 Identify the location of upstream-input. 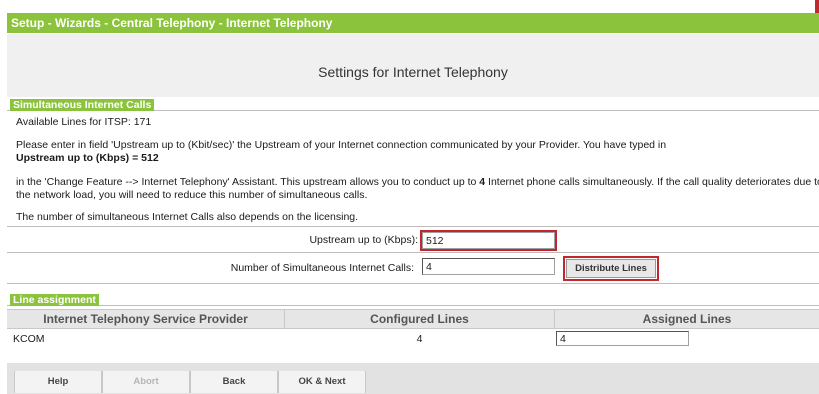
(488, 240).